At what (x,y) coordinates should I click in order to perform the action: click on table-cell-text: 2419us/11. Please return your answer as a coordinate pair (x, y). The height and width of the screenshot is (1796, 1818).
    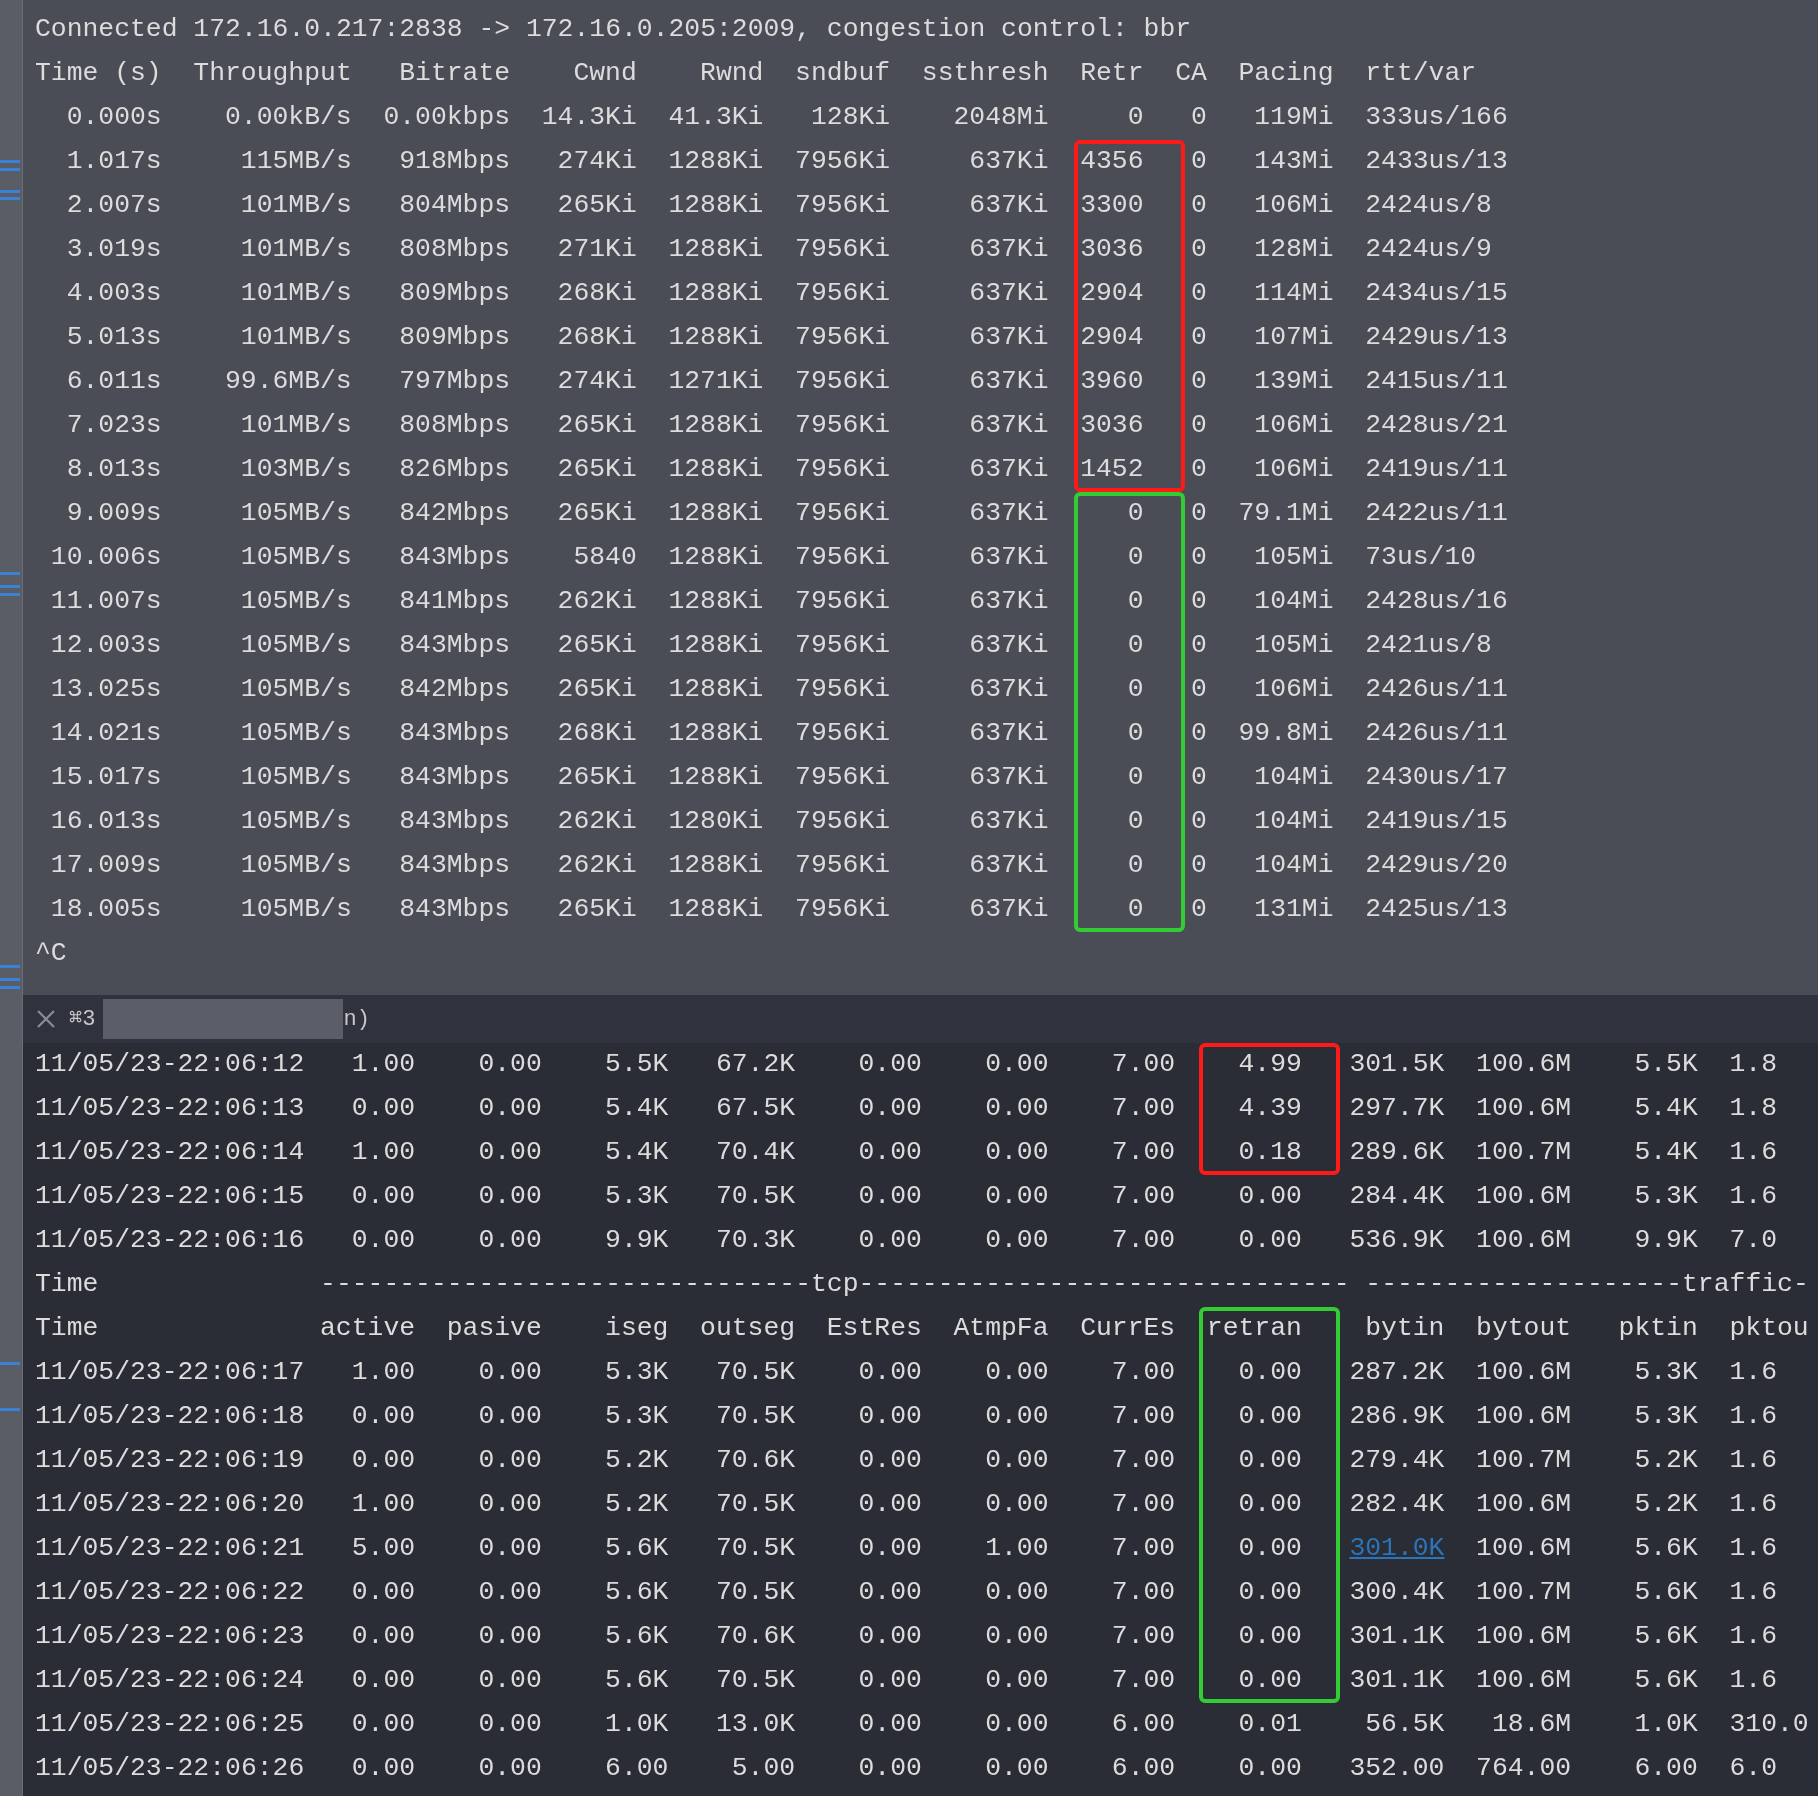
    Looking at the image, I should click on (1436, 470).